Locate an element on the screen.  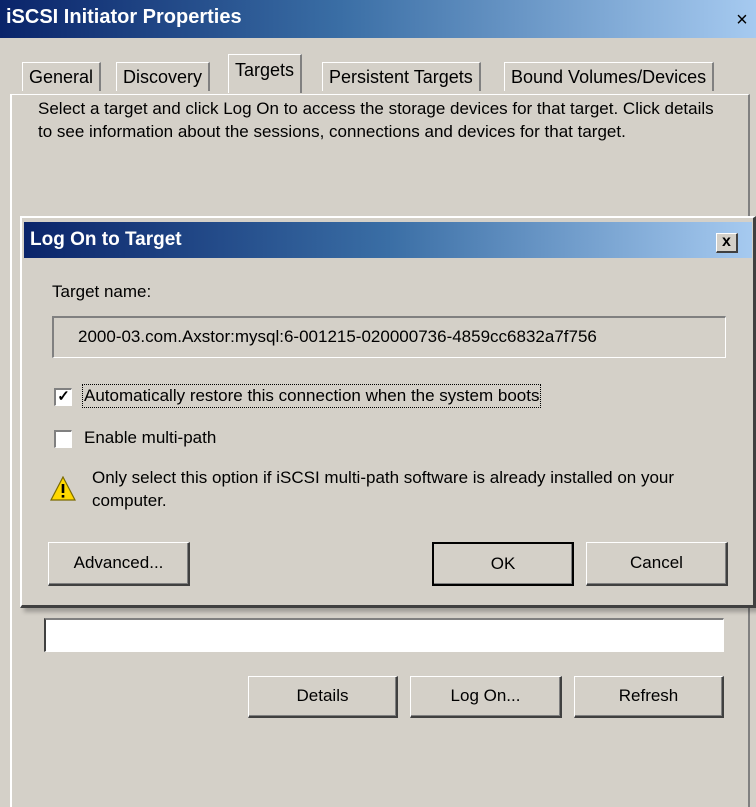
refresh-button: Refresh is located at coordinates (649, 697).